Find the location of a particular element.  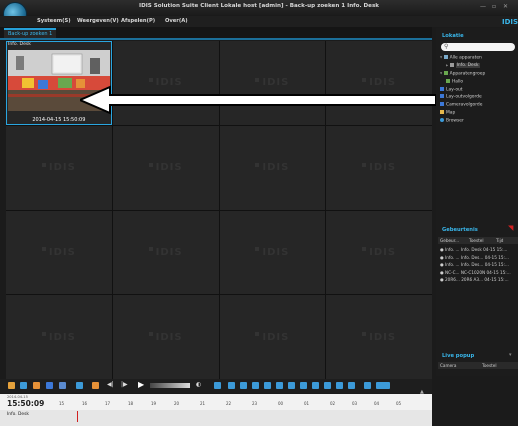

tree-label: Info. Desk is located at coordinates (467, 66).